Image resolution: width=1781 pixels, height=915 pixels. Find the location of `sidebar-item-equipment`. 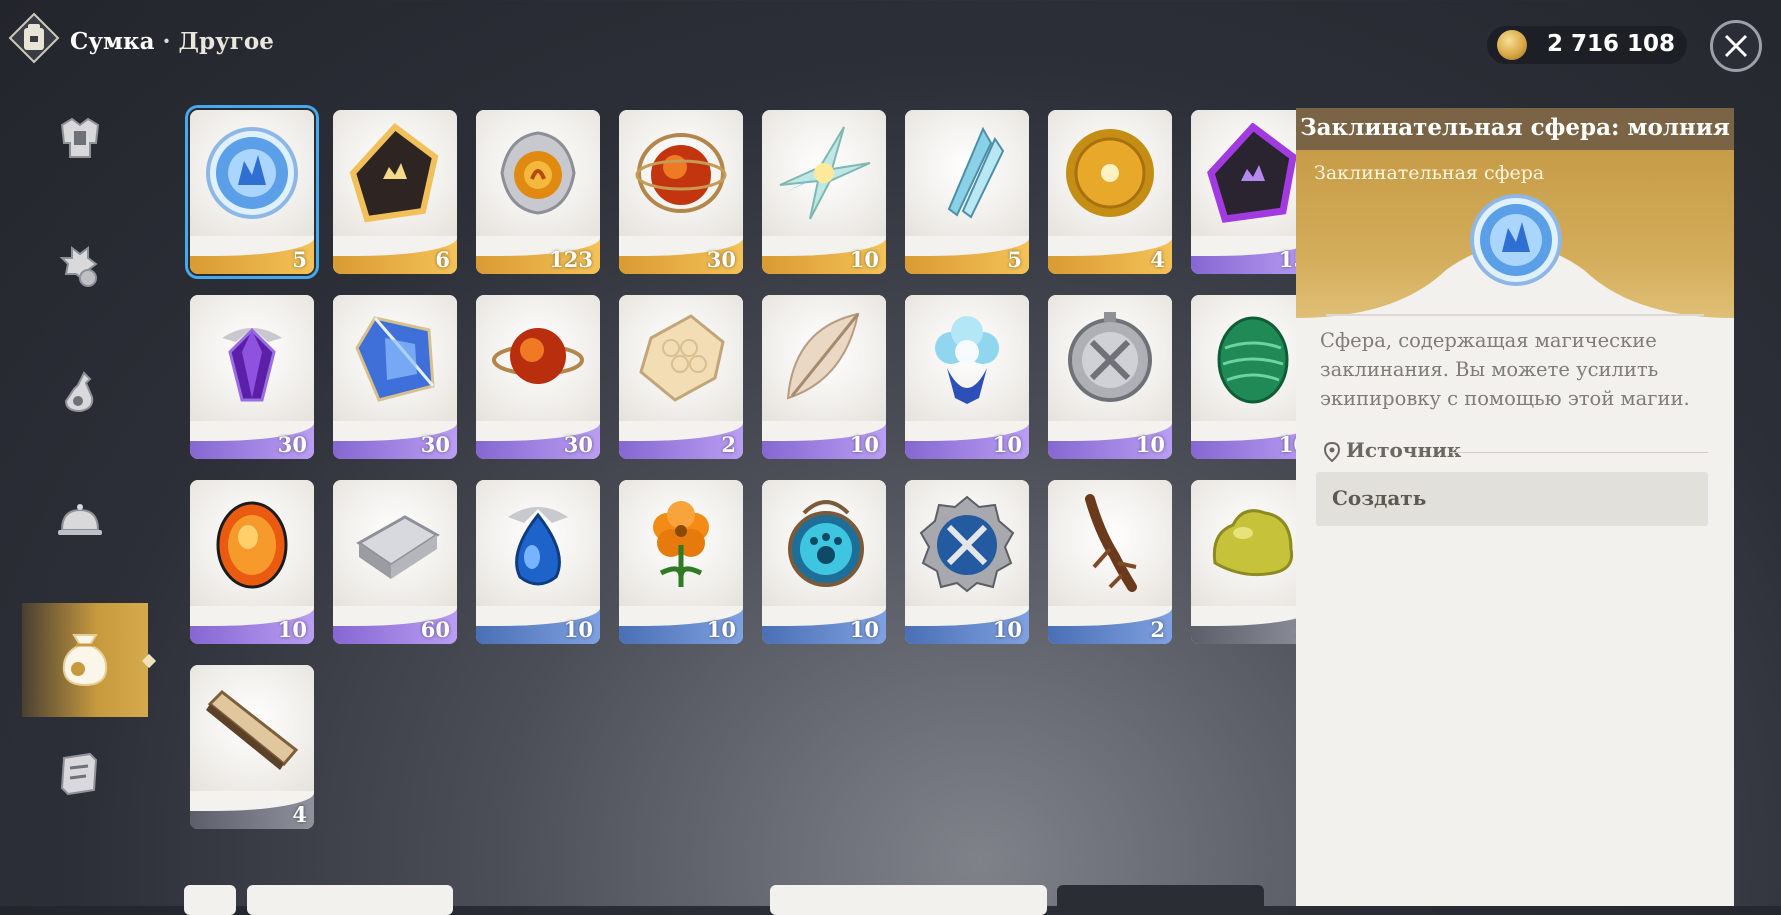

sidebar-item-equipment is located at coordinates (80, 139).